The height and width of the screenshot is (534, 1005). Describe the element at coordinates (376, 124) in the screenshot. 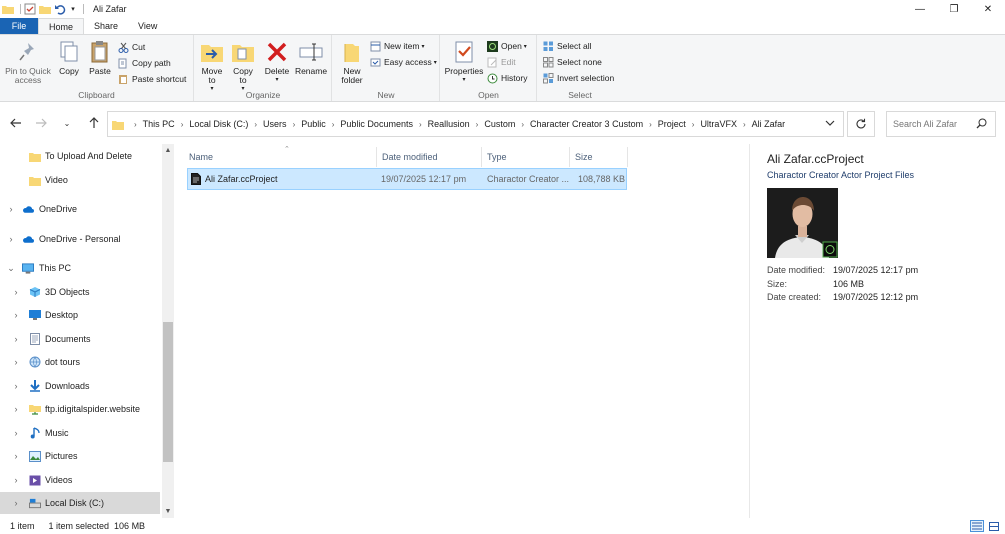

I see `breadcrumb-public-documents: Public Documents` at that location.